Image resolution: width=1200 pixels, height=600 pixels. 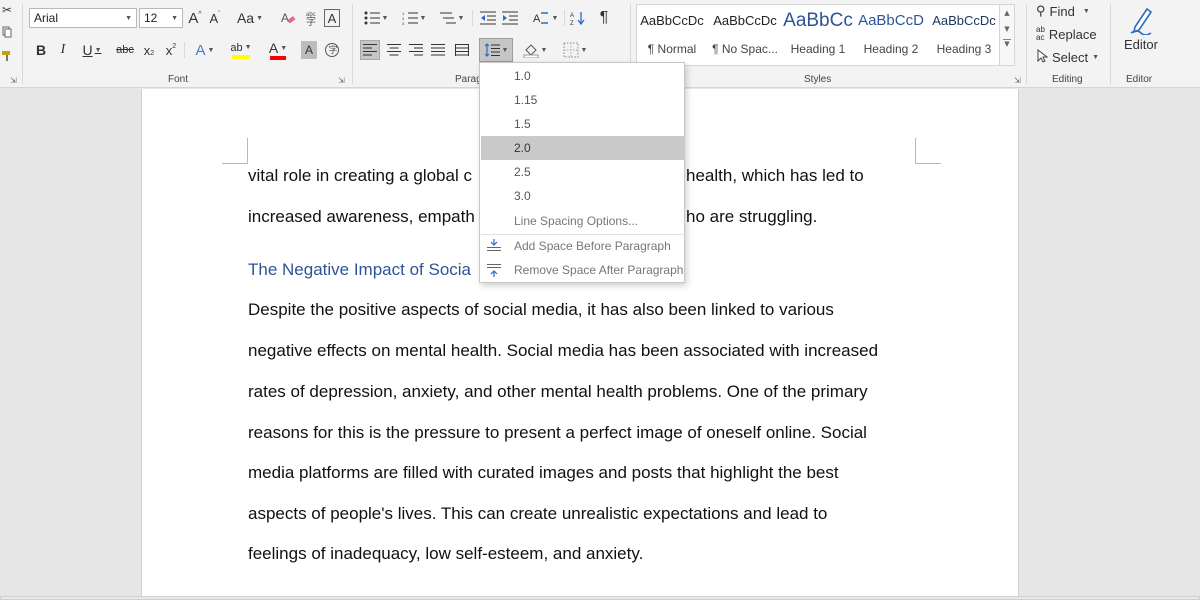 I want to click on line-spacing-option-1-0: 1.0, so click(x=583, y=76).